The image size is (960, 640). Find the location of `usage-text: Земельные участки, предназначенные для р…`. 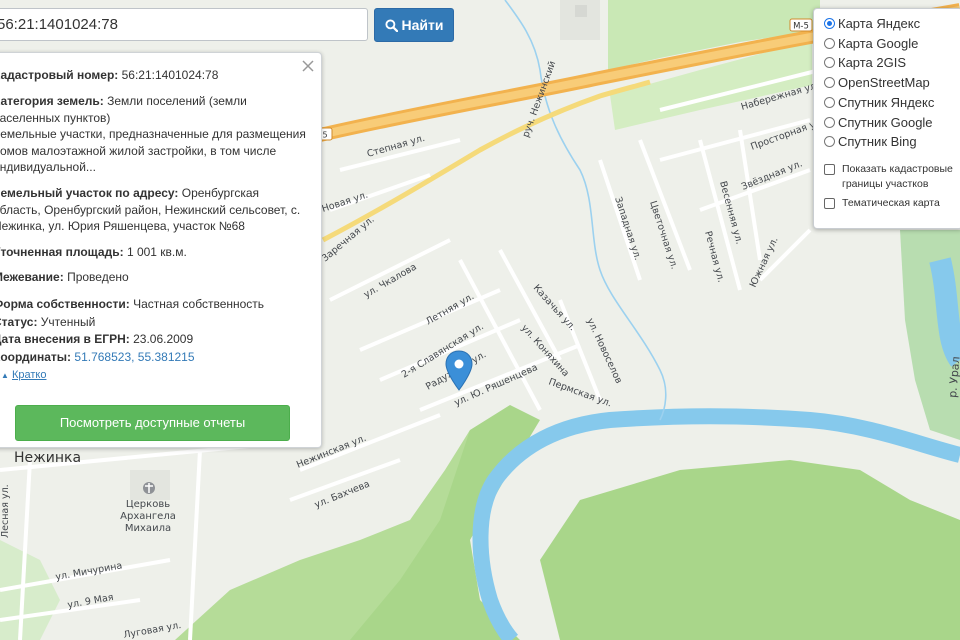

usage-text: Земельные участки, предназначенные для р… is located at coordinates (153, 150).